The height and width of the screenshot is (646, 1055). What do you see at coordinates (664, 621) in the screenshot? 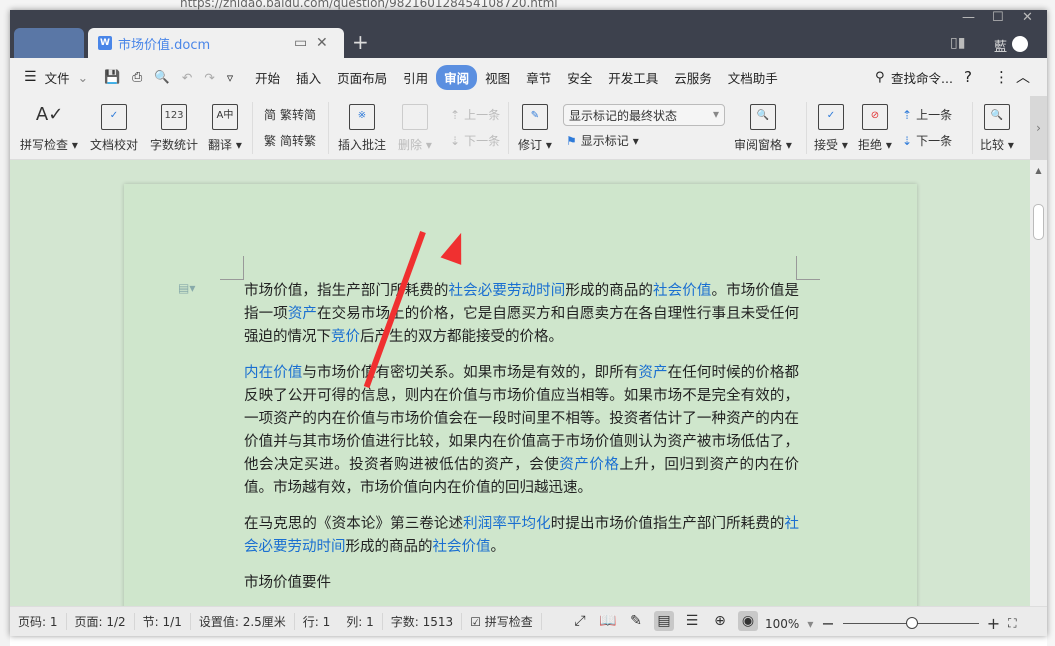
I see `page-view-icon: ▤` at bounding box center [664, 621].